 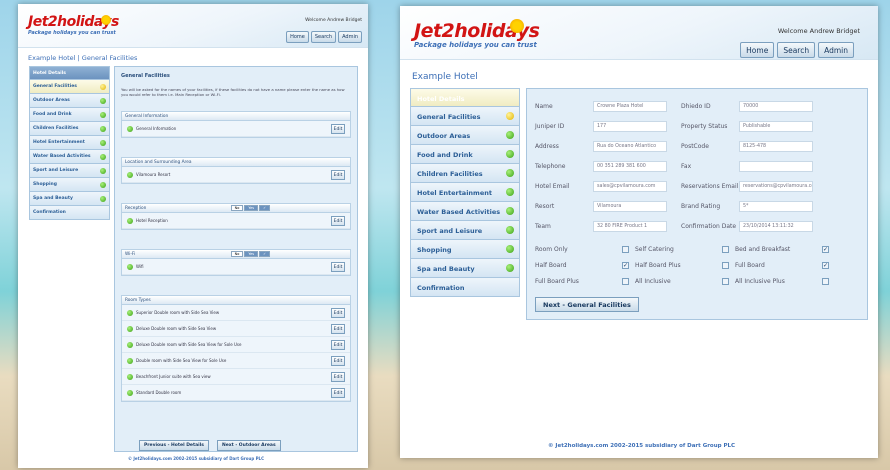 What do you see at coordinates (674, 206) in the screenshot?
I see `field-row: Resort Vilamoura Brand Rating 5*` at bounding box center [674, 206].